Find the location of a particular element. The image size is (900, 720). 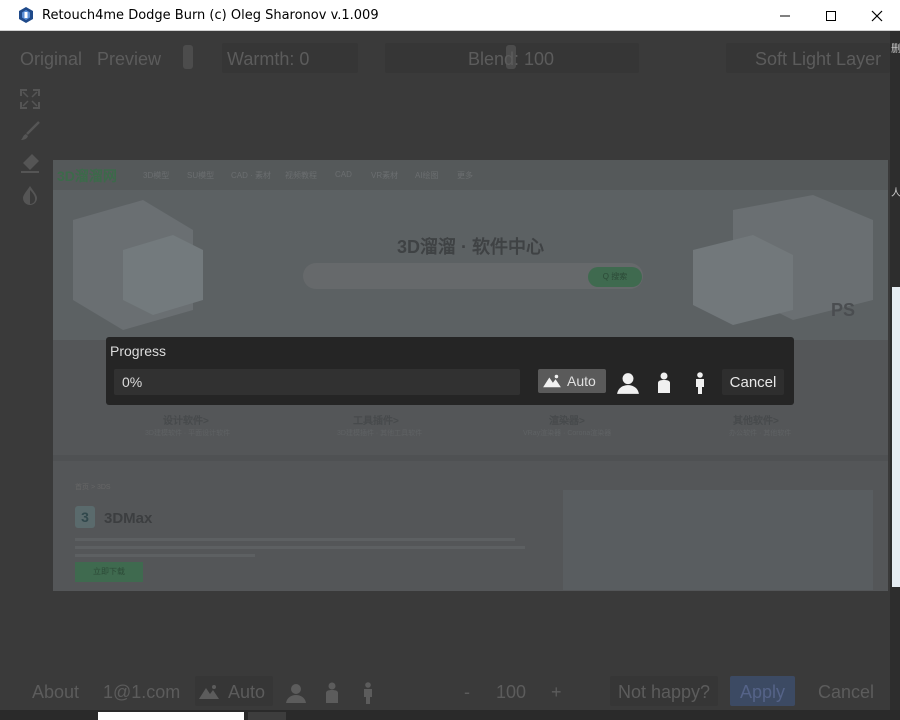

canvas-download-label: 立即下载 is located at coordinates (109, 571).